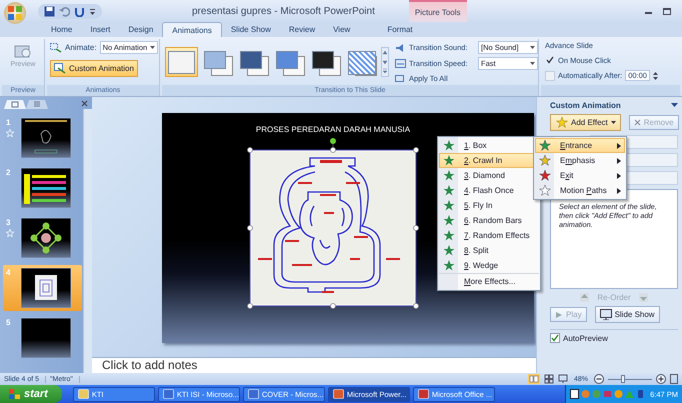 The image size is (682, 403). What do you see at coordinates (333, 129) in the screenshot?
I see `slide-title: PROSES PEREDARAN DARAH MANUSIA` at bounding box center [333, 129].